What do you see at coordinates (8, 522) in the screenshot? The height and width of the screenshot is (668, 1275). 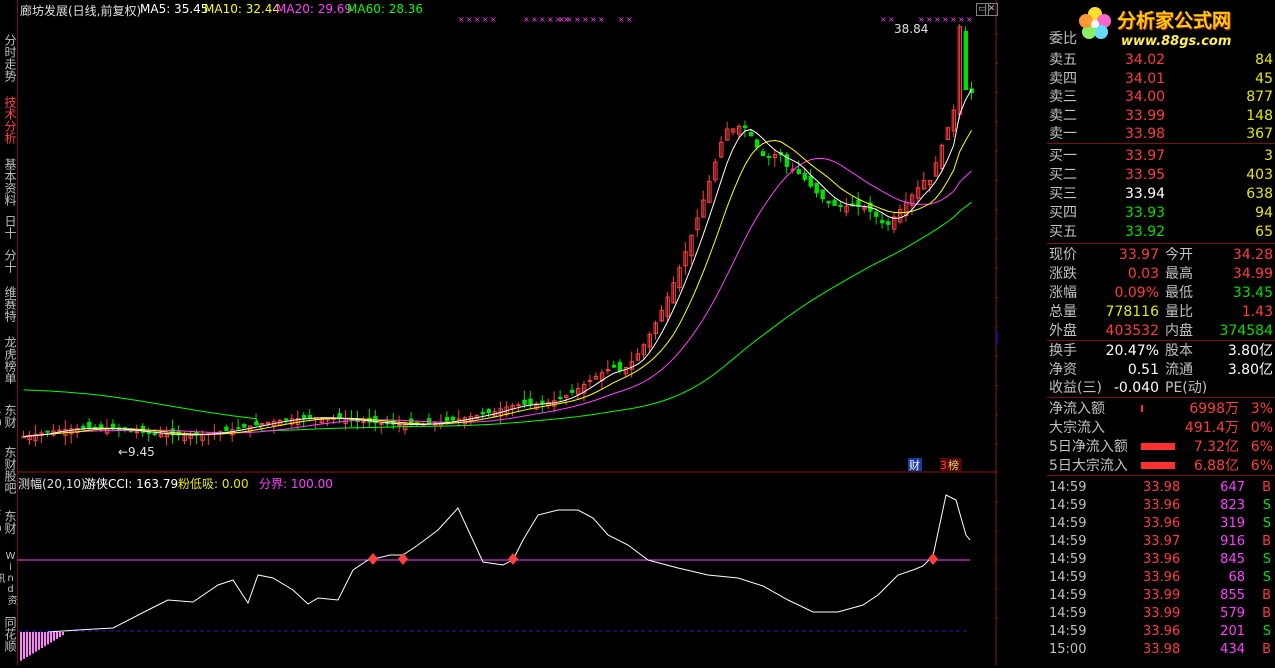 I see `tab-dongcai-f9: 东财F9` at bounding box center [8, 522].